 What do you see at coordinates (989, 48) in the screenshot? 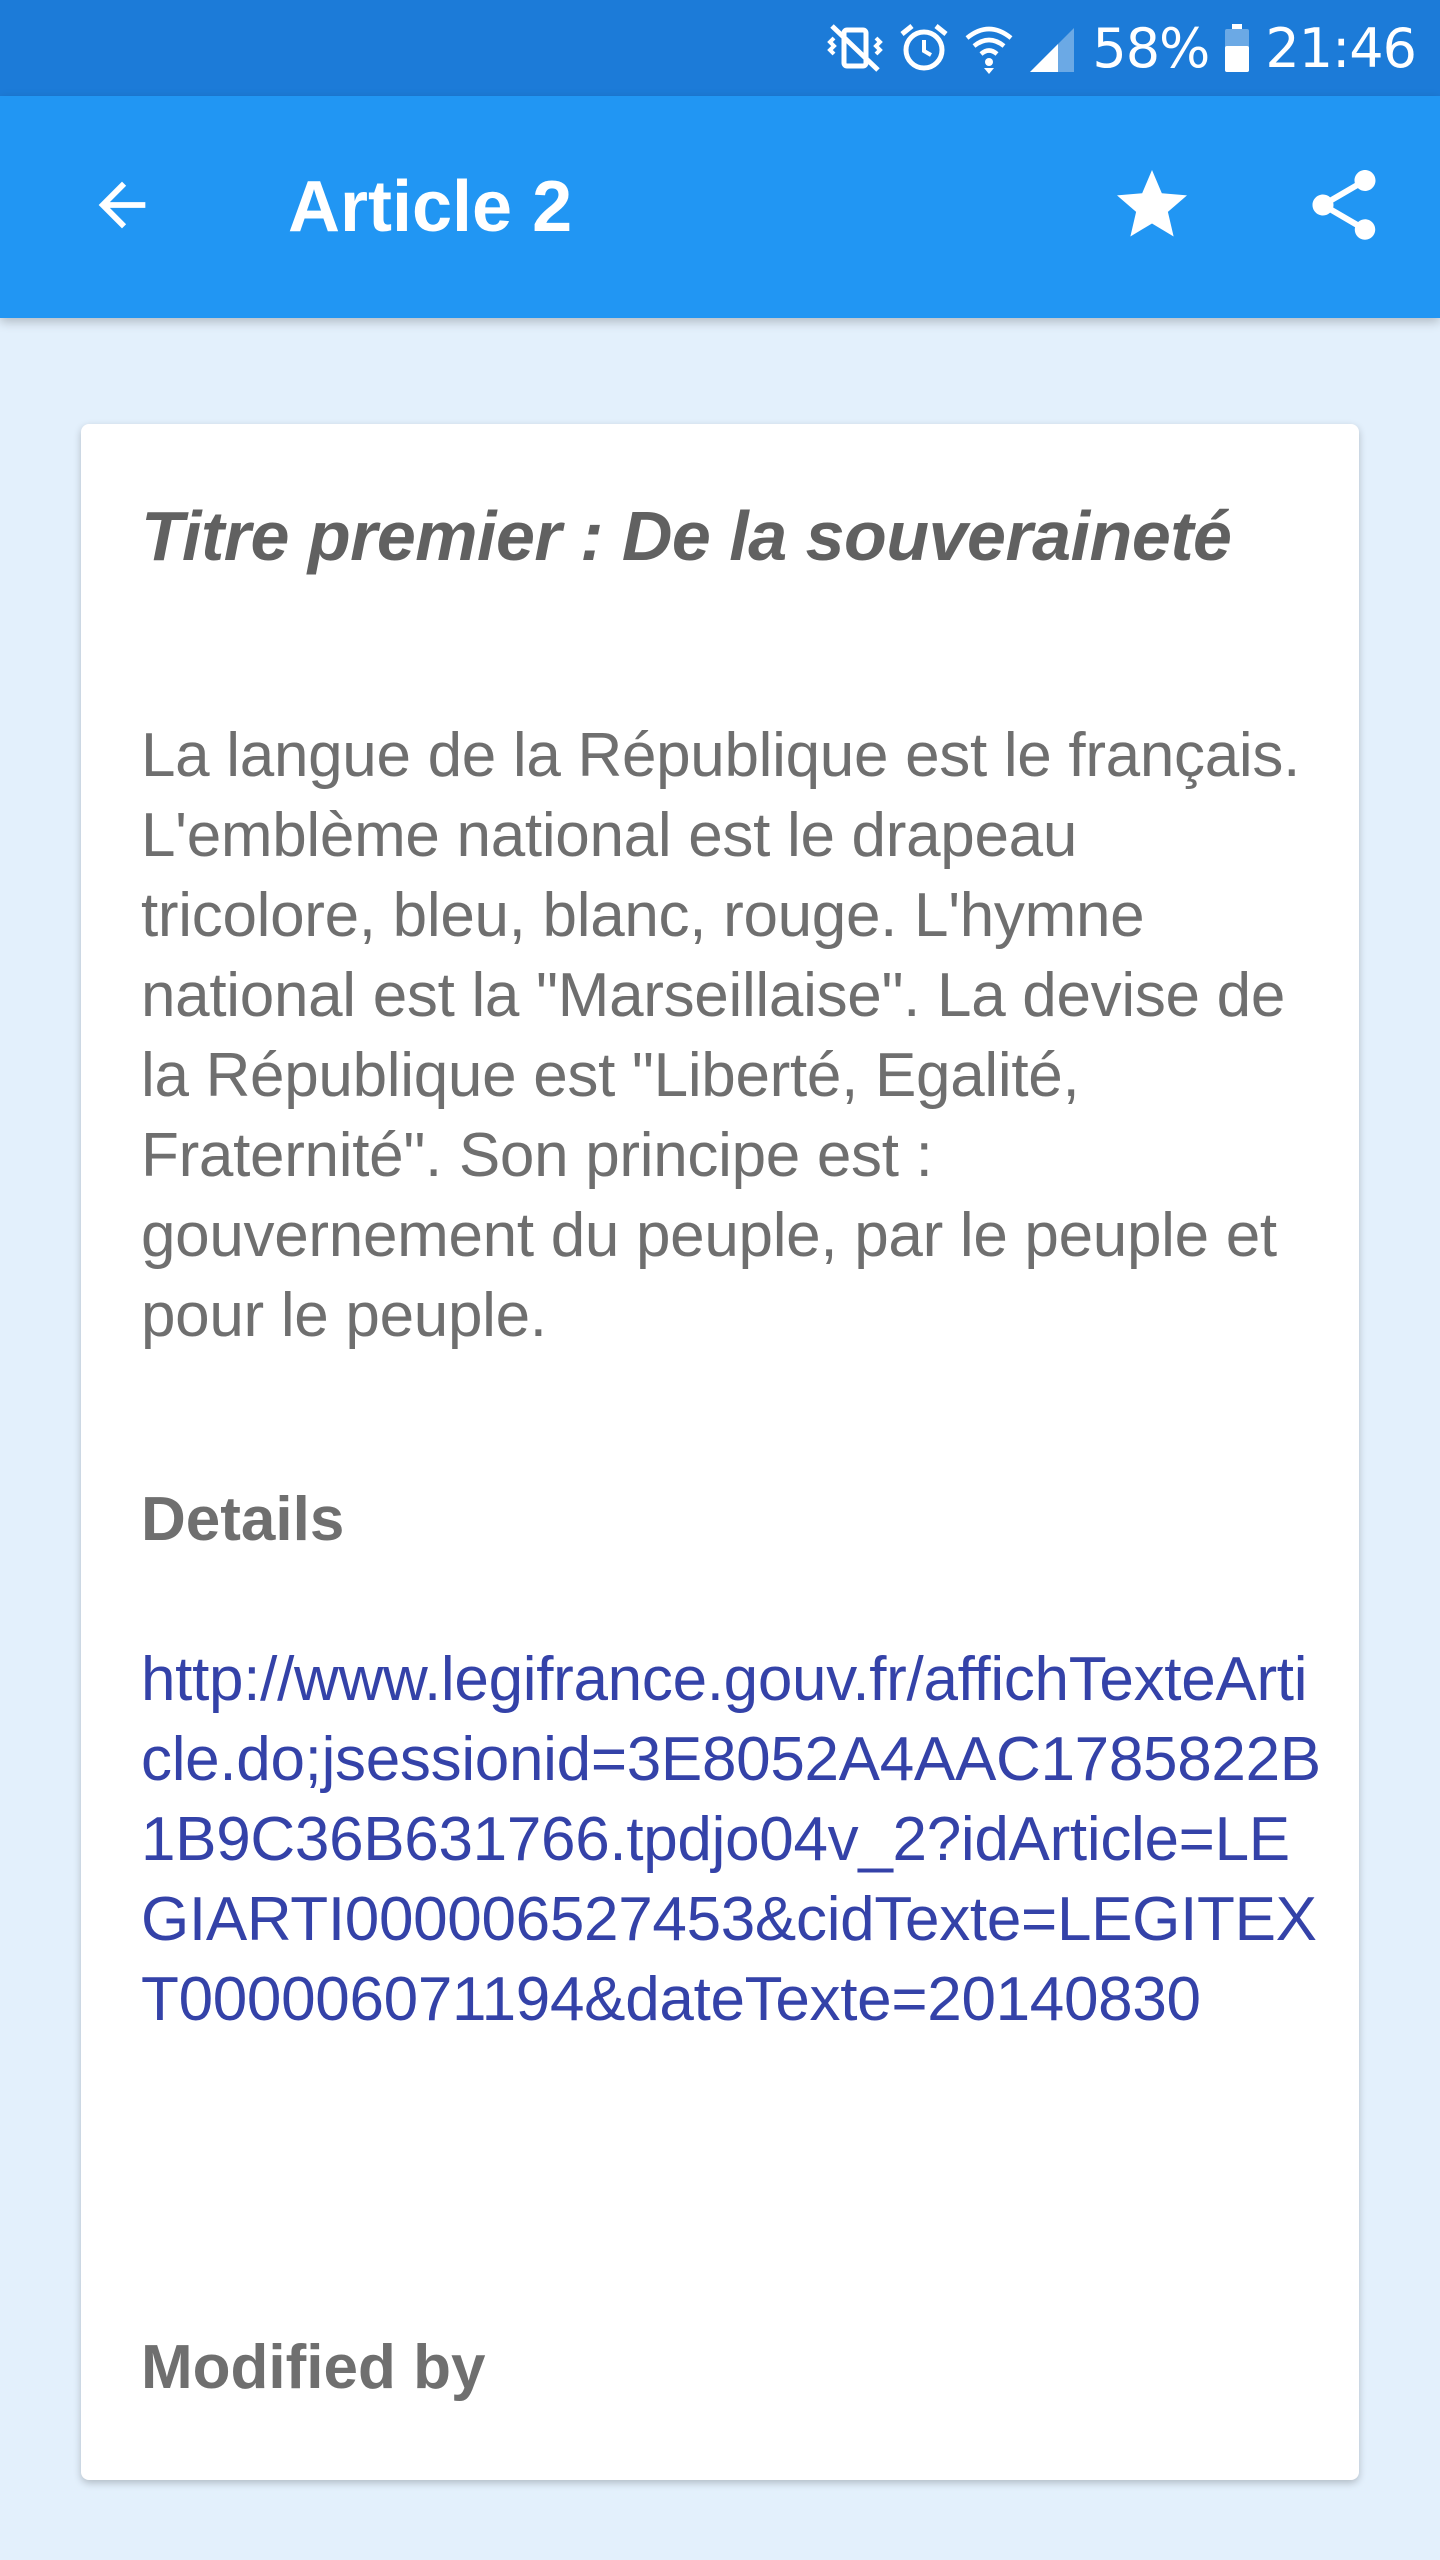
I see `wifi-icon` at bounding box center [989, 48].